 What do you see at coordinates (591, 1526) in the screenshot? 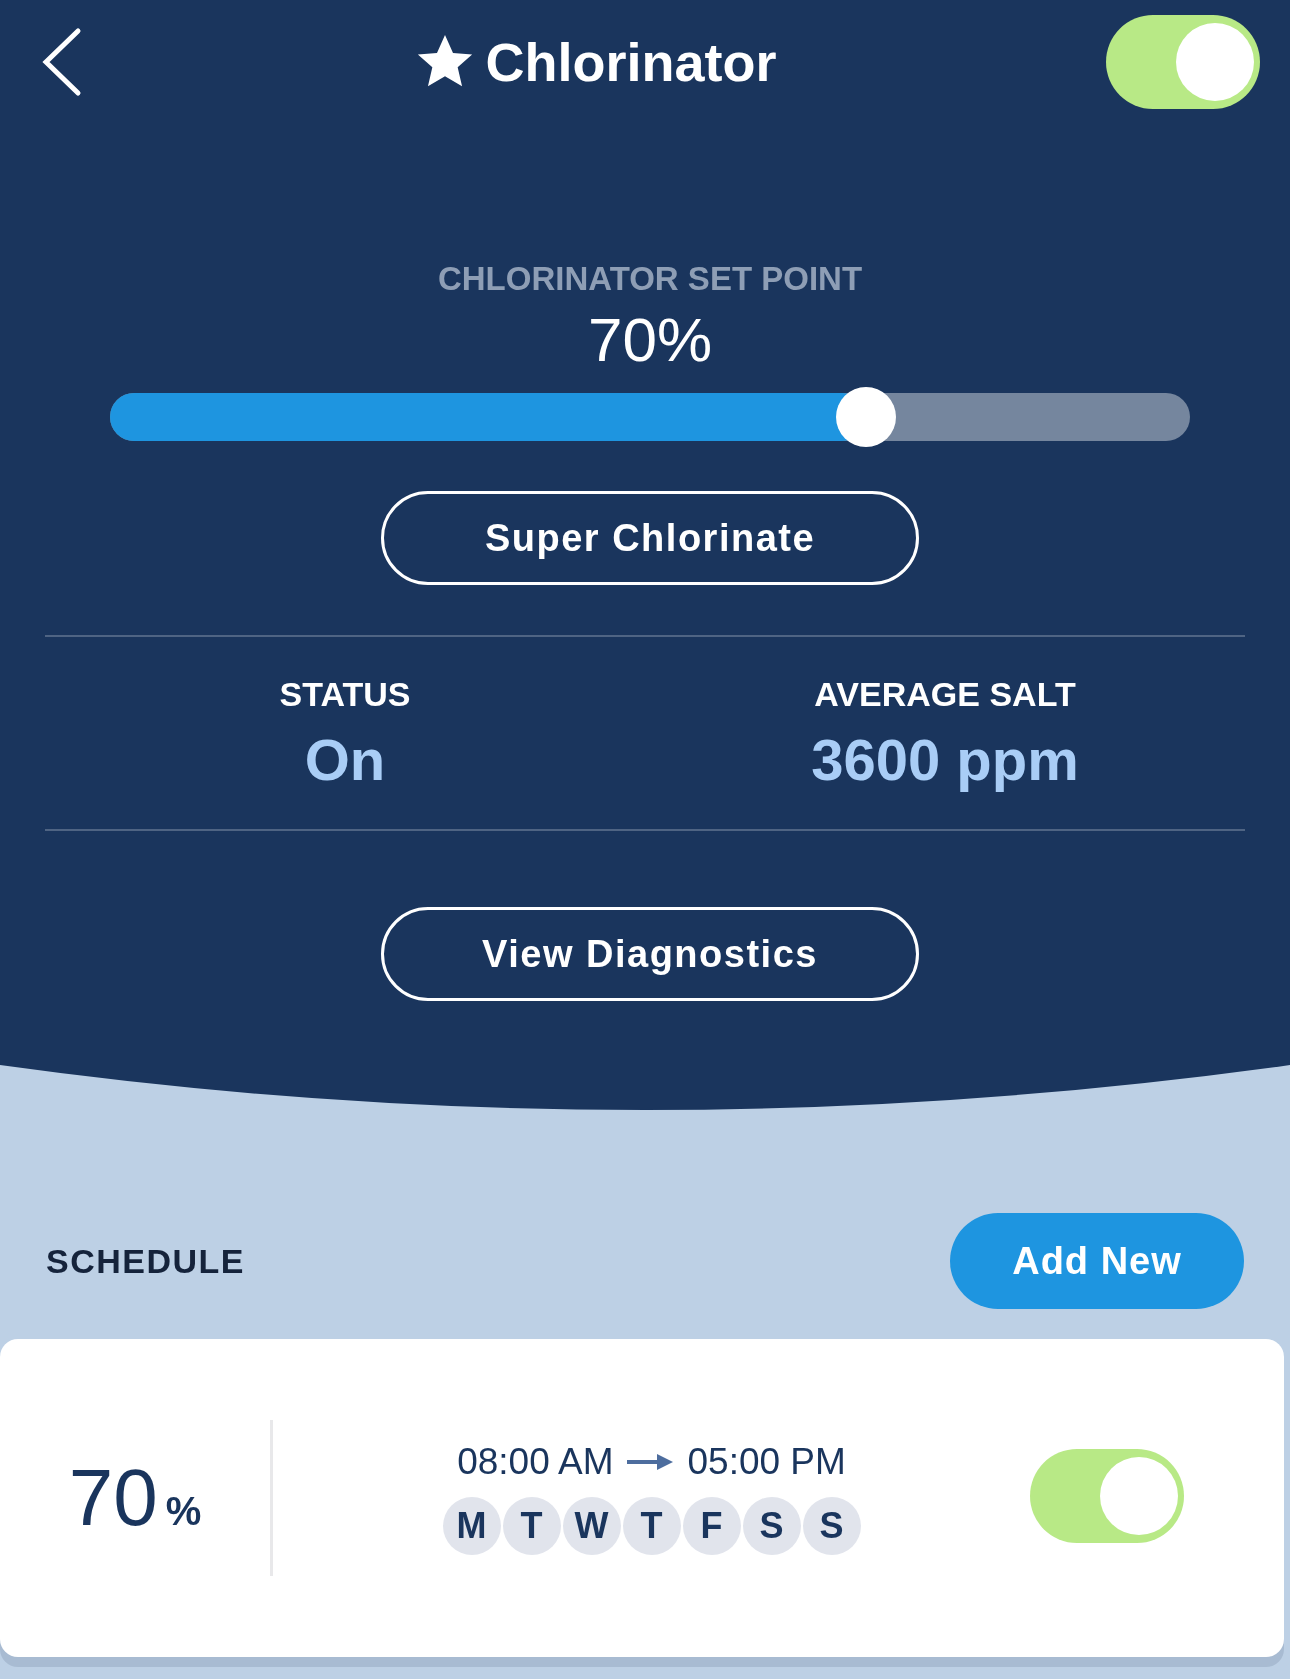
I see `day-chip: W` at bounding box center [591, 1526].